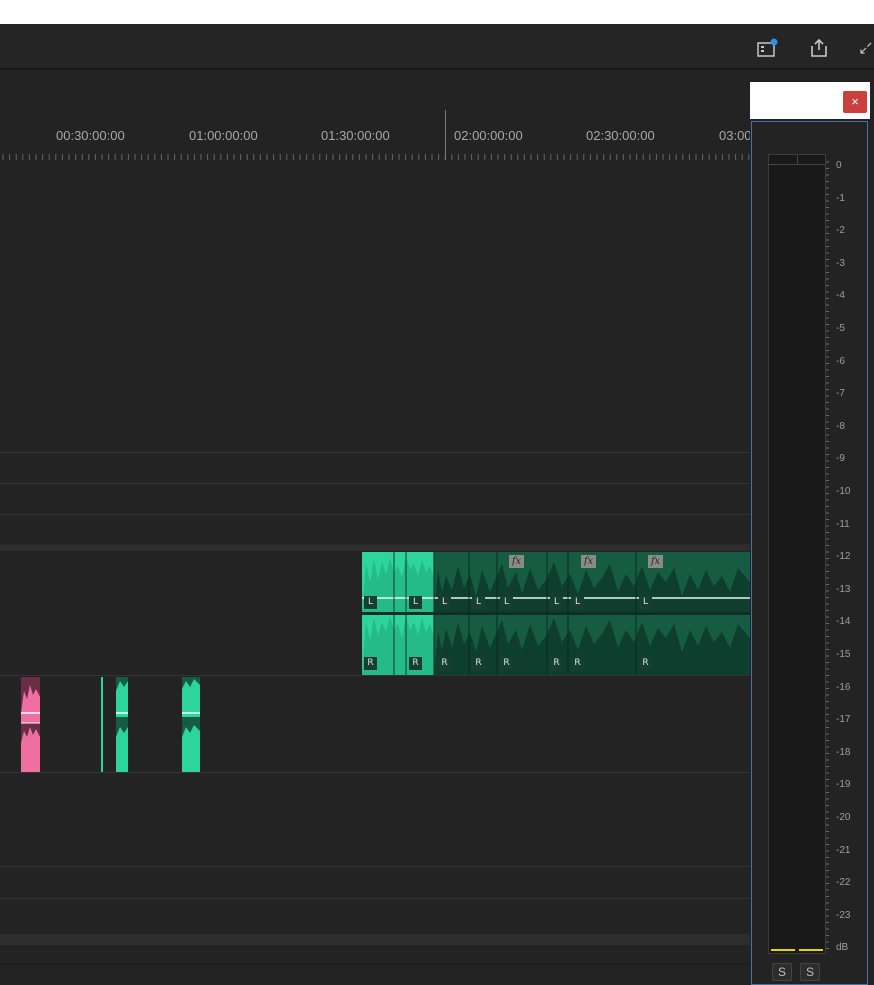  What do you see at coordinates (488, 135) in the screenshot?
I see `timecode-label: 02:00:00:00` at bounding box center [488, 135].